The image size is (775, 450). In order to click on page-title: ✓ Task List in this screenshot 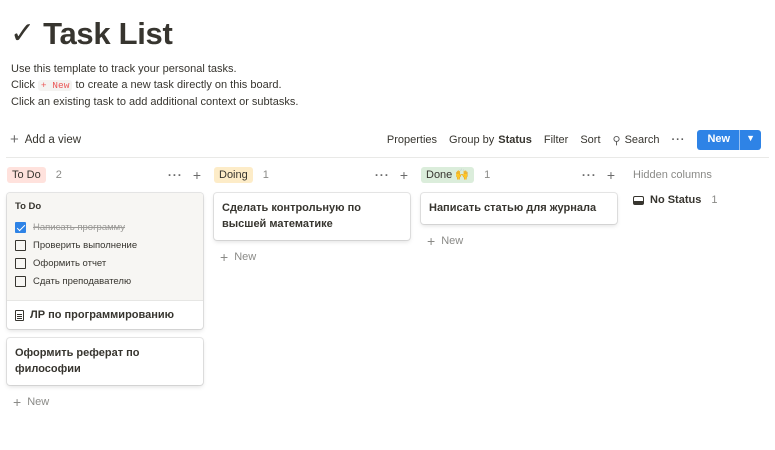, I will do `click(91, 33)`.